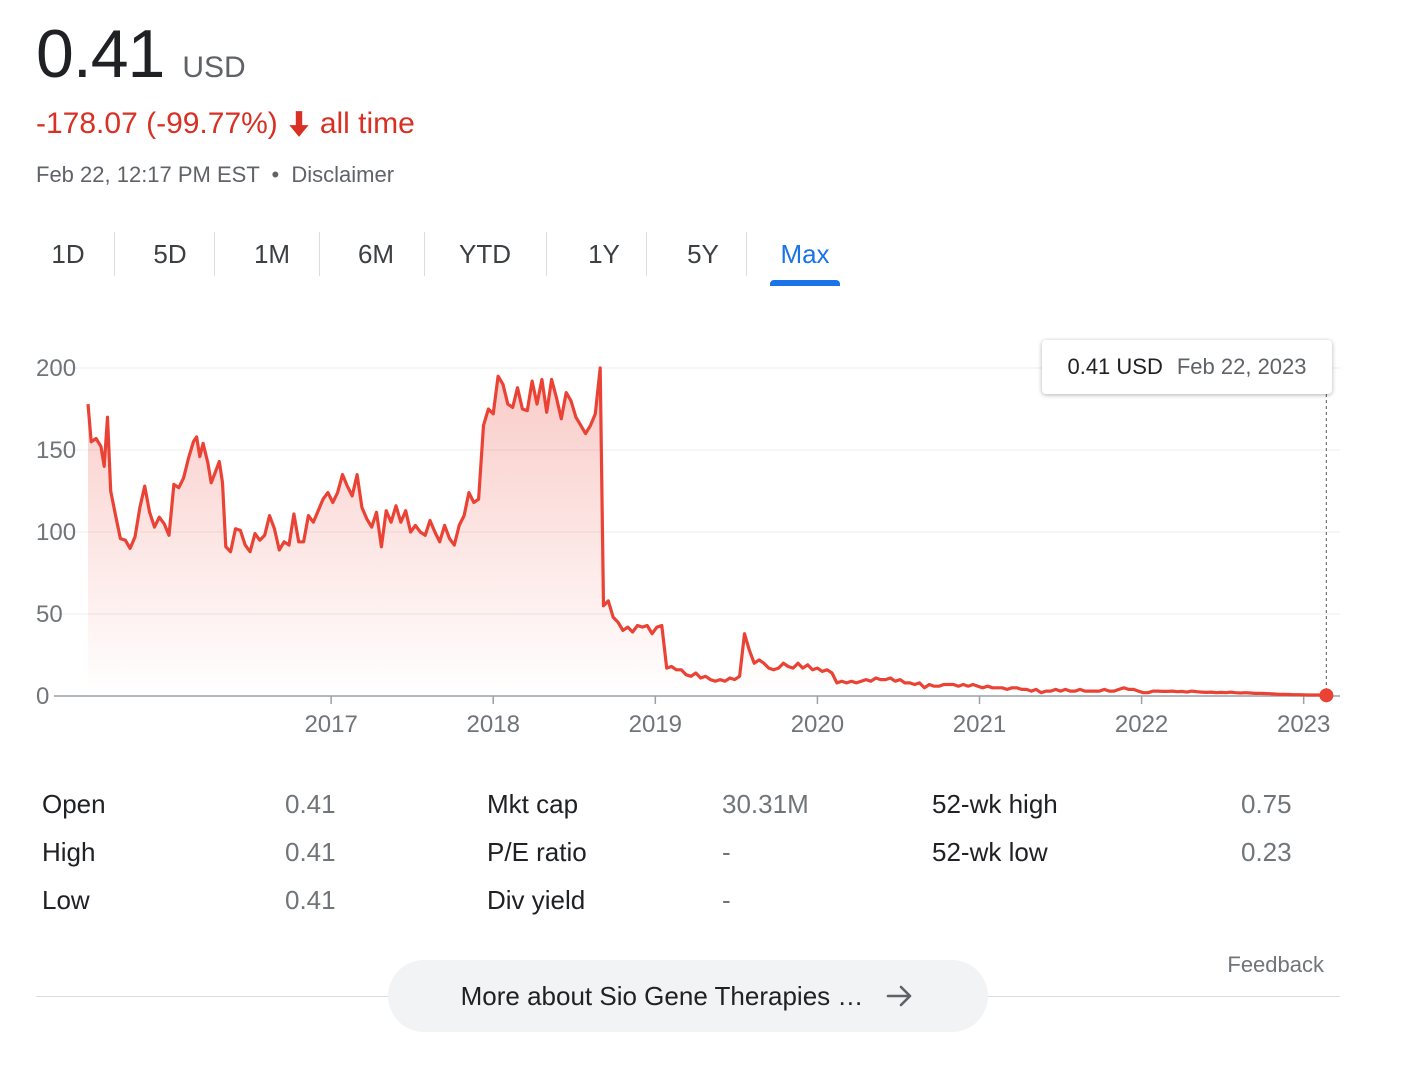 This screenshot has width=1408, height=1072. Describe the element at coordinates (69, 852) in the screenshot. I see `stat-label-high: High` at that location.